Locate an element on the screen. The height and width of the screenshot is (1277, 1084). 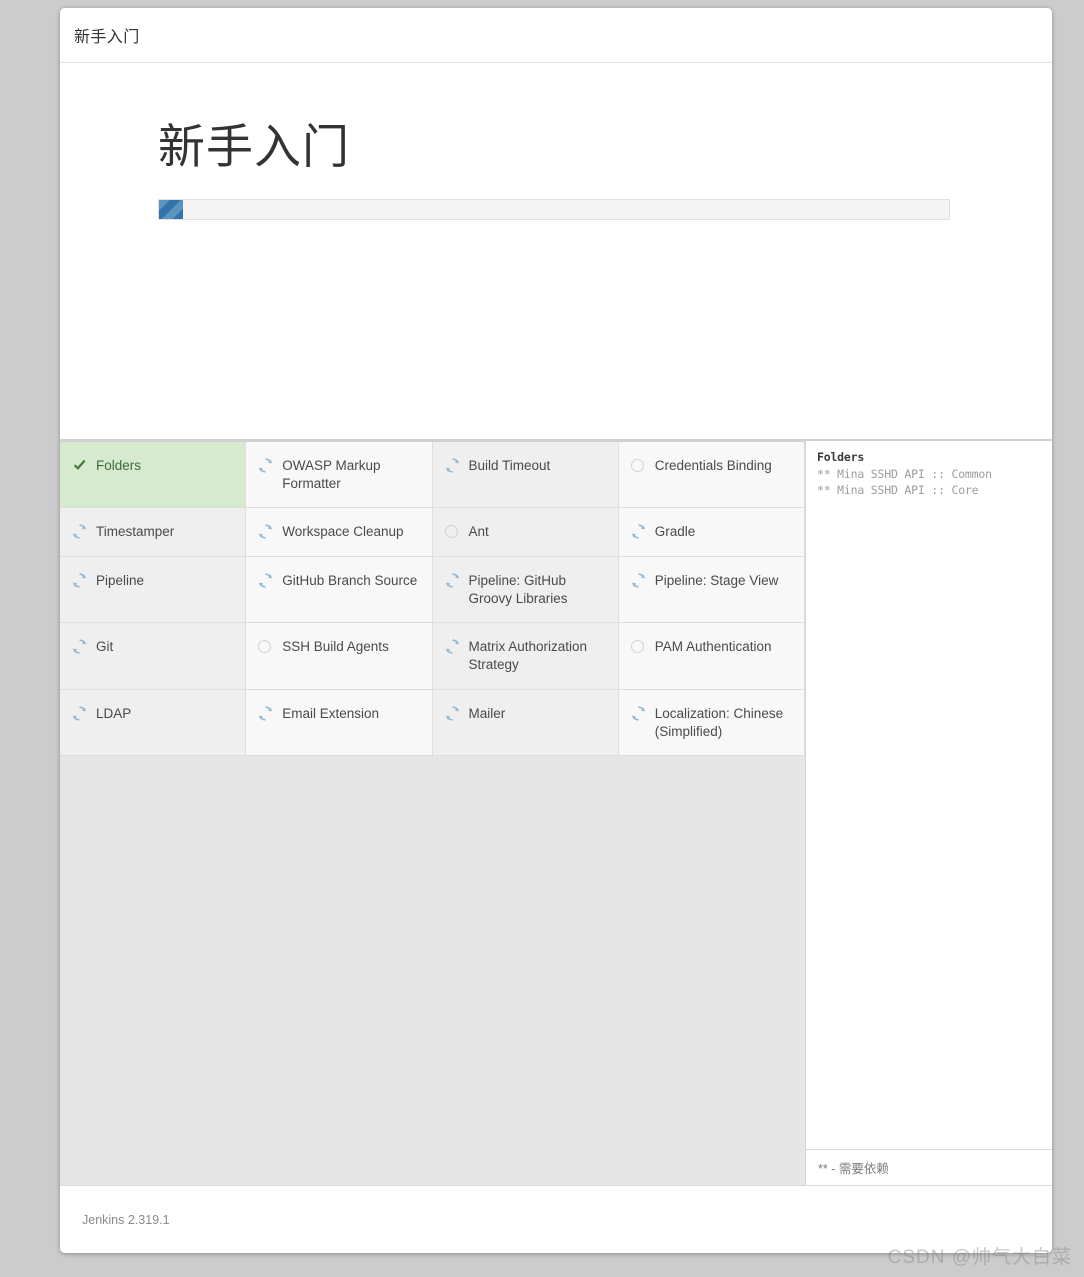
plugin-name: PAM Authentication is located at coordinates (713, 647).